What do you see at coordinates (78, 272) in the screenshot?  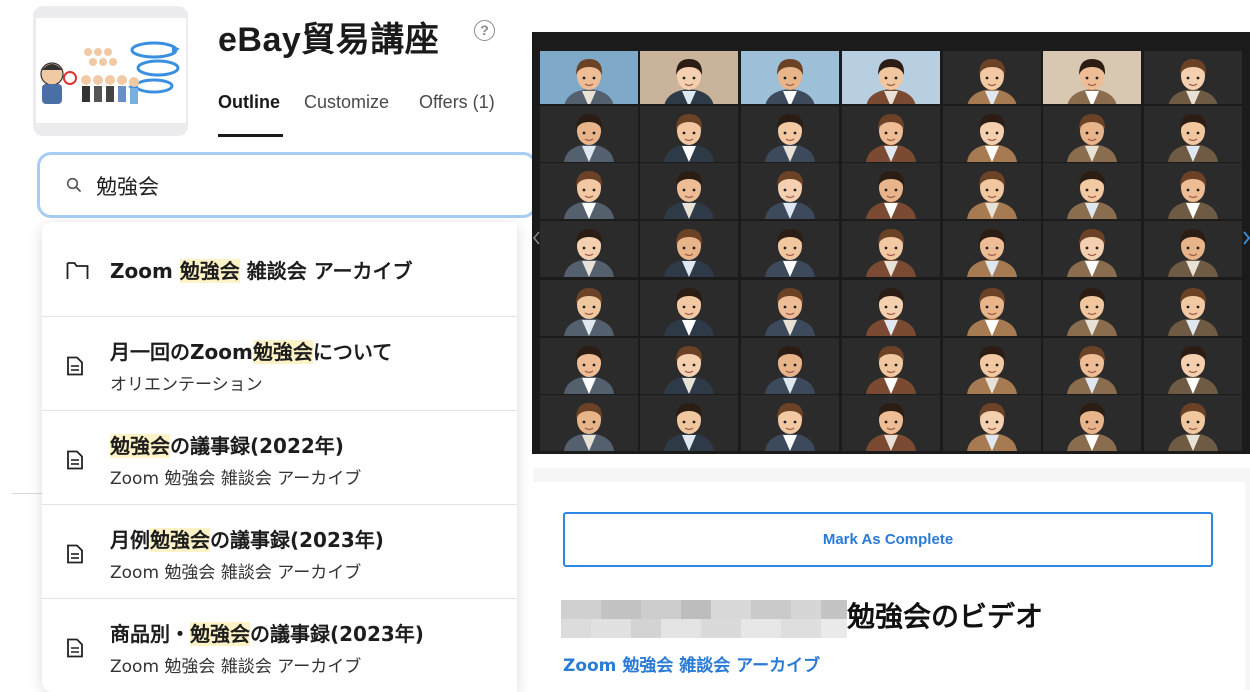 I see `folder-icon` at bounding box center [78, 272].